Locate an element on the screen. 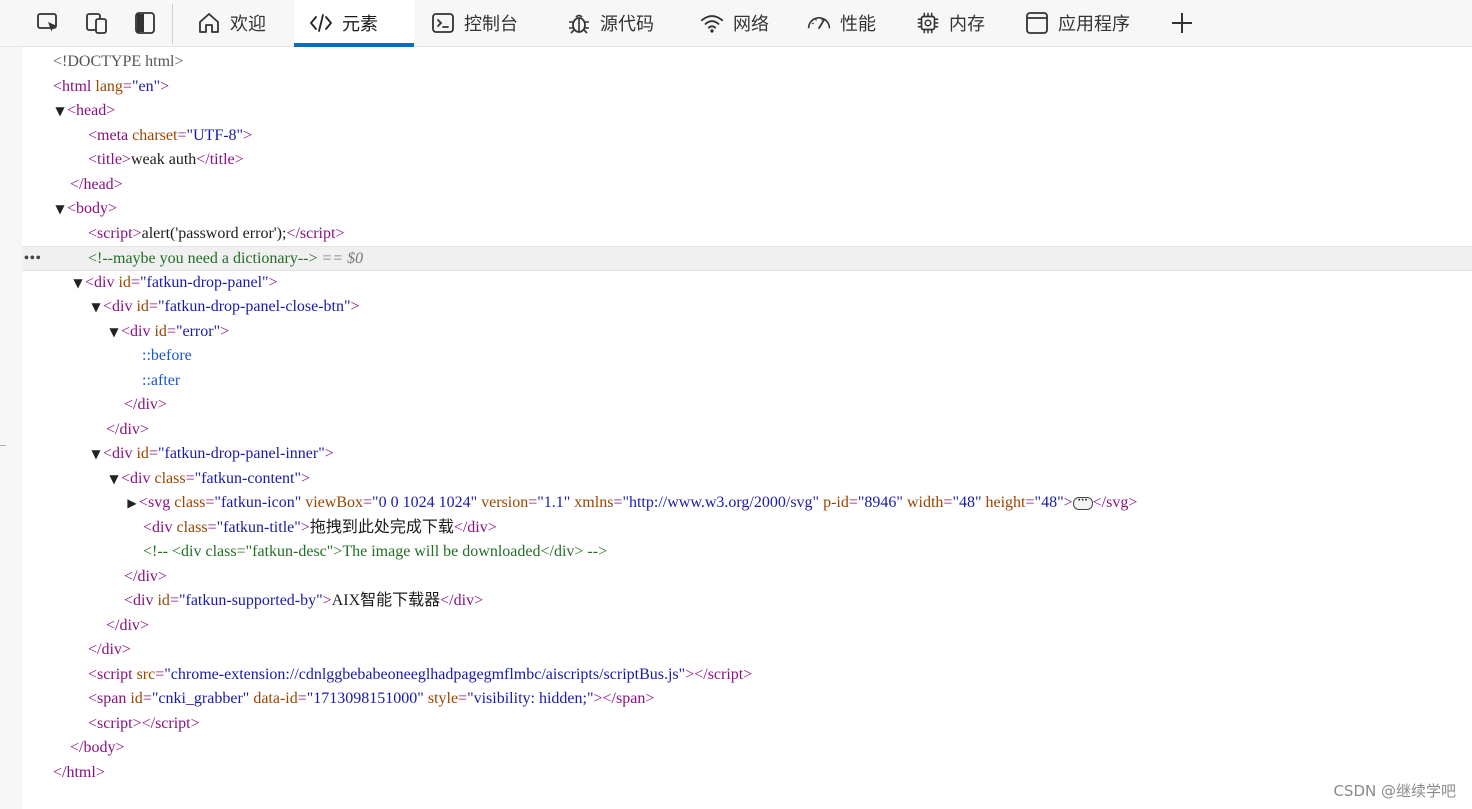 The image size is (1472, 809). toolbar-divider is located at coordinates (172, 24).